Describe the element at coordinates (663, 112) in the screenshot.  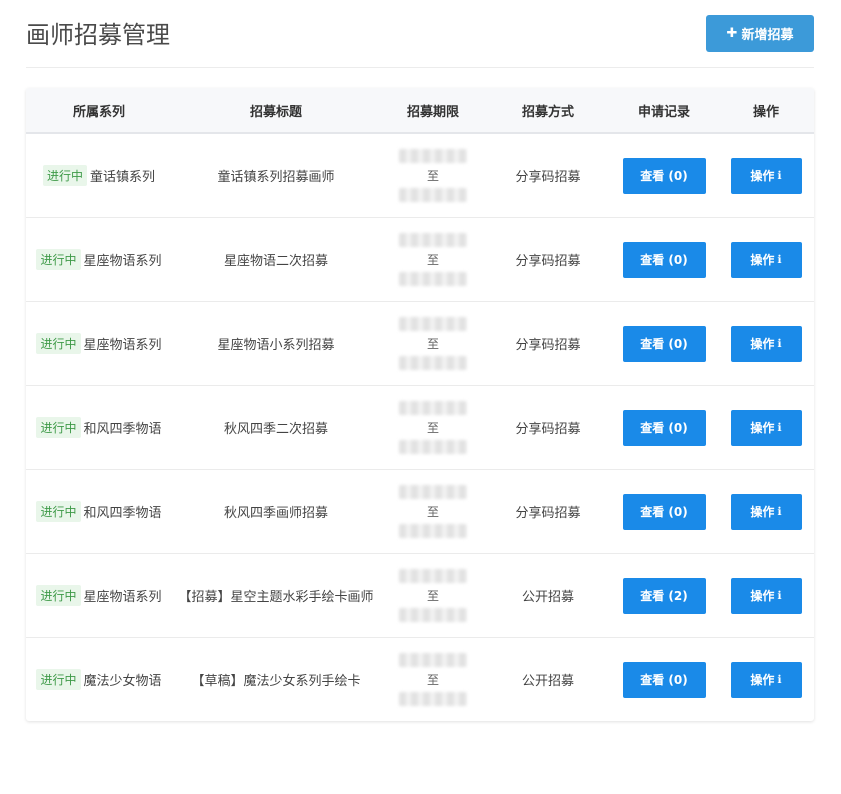
I see `column-header-records: 申请记录` at that location.